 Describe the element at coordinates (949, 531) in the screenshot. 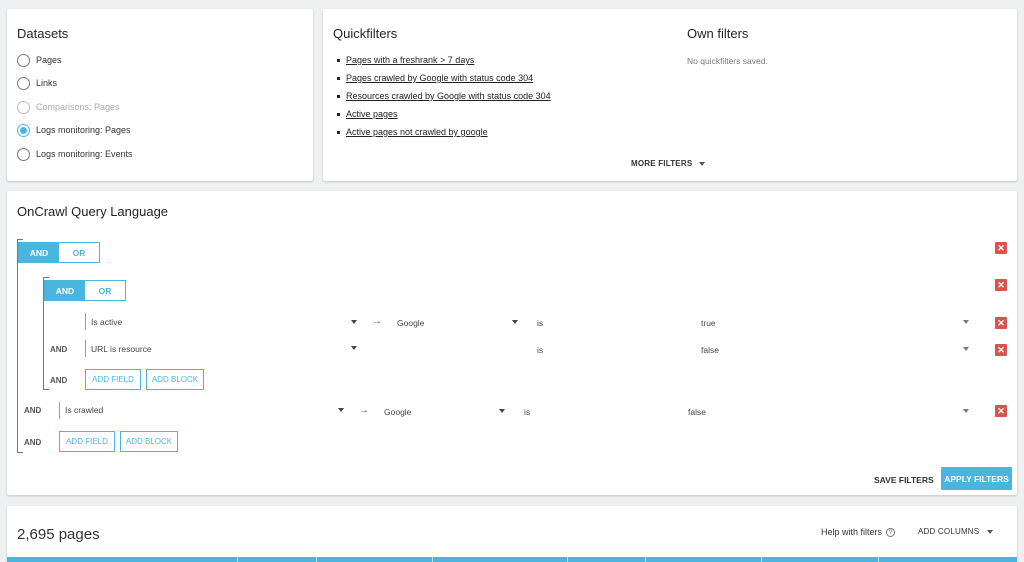

I see `add-columns-label: ADD COLUMNS` at that location.